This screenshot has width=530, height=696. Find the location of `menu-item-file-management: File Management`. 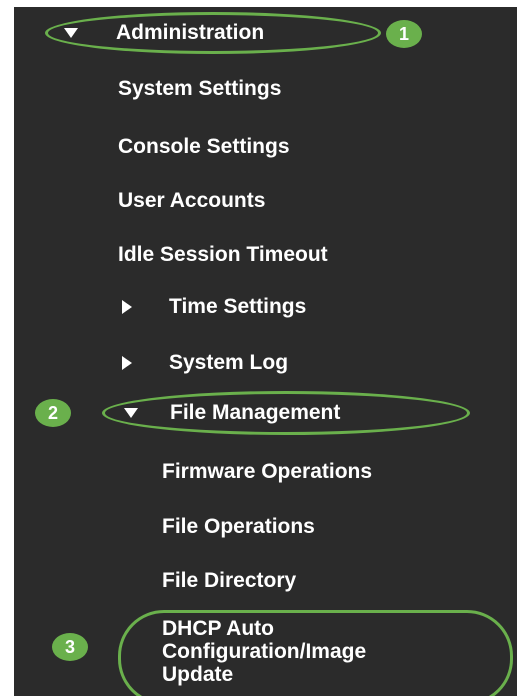

menu-item-file-management: File Management is located at coordinates (232, 413).